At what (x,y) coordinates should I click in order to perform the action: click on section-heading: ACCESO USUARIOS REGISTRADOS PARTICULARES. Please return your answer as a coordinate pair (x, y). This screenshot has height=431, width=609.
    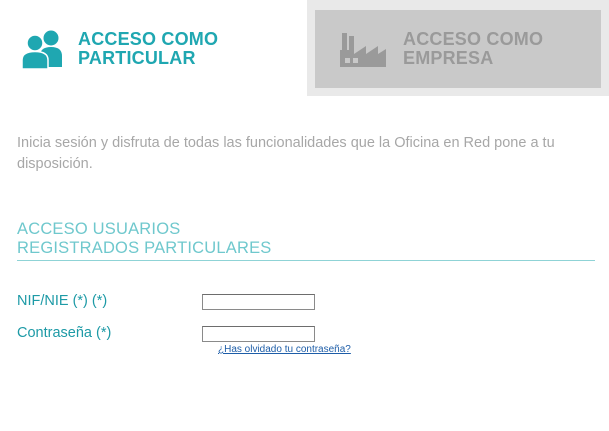
    Looking at the image, I should click on (306, 240).